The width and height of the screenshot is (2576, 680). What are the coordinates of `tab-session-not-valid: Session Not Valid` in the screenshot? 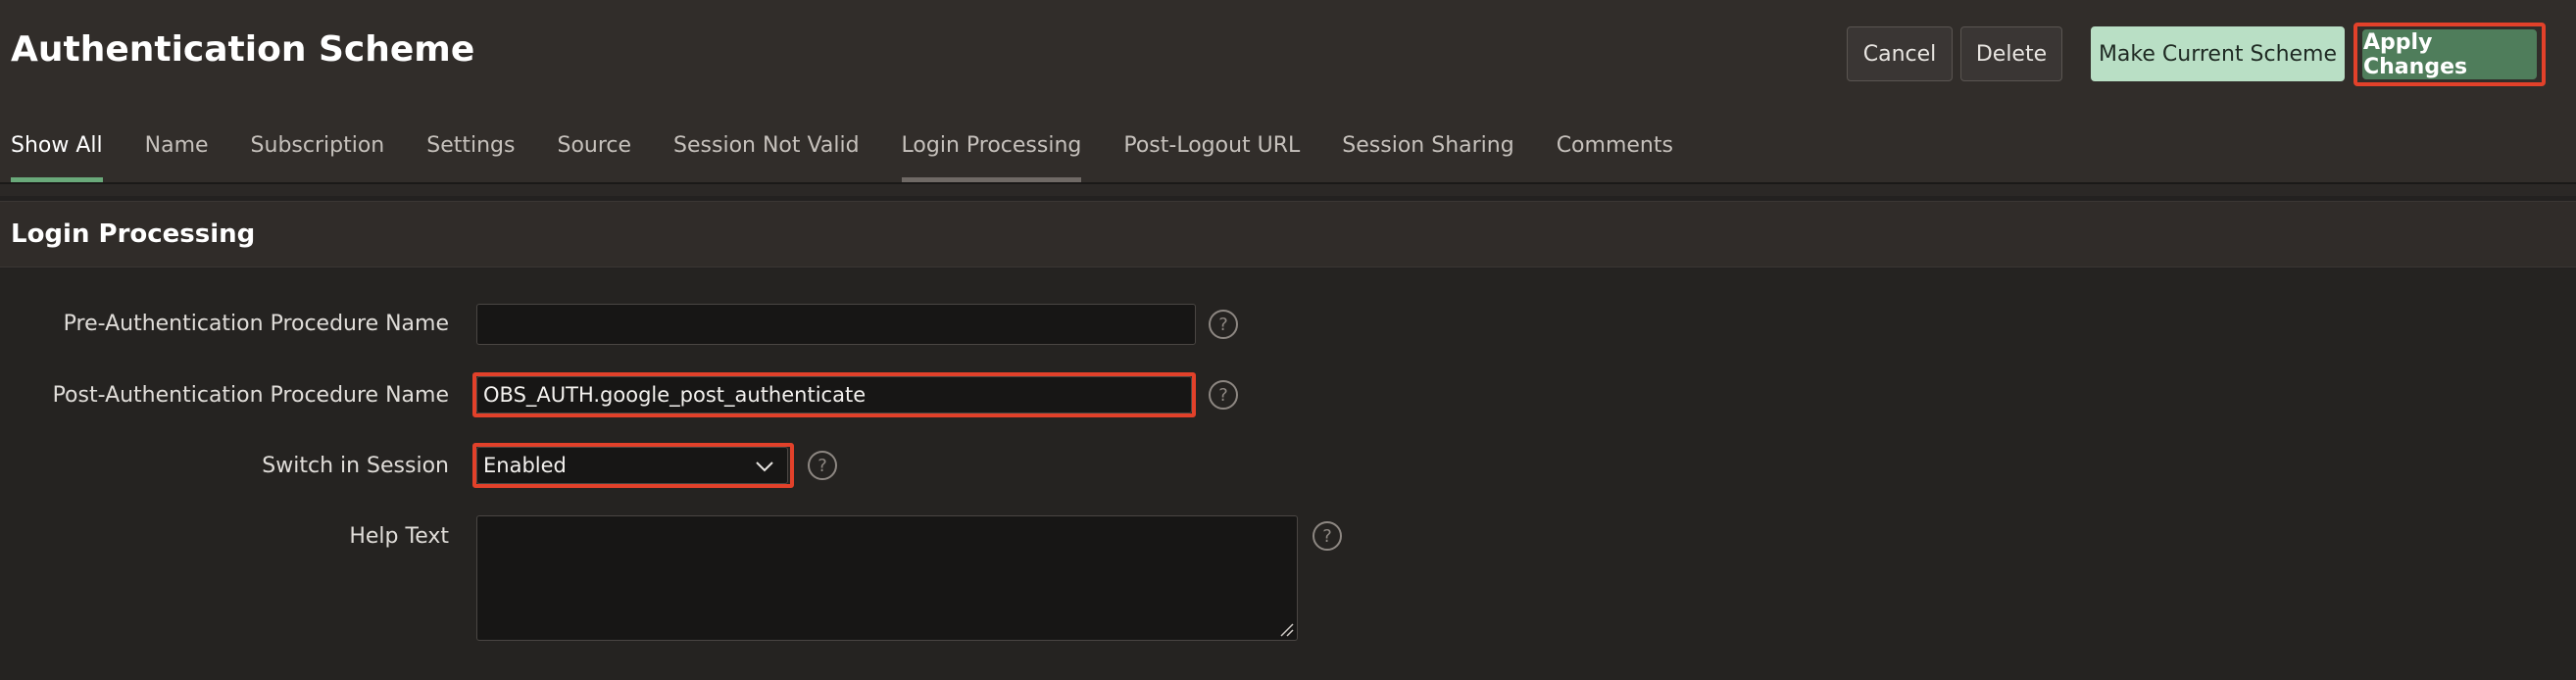 It's located at (766, 149).